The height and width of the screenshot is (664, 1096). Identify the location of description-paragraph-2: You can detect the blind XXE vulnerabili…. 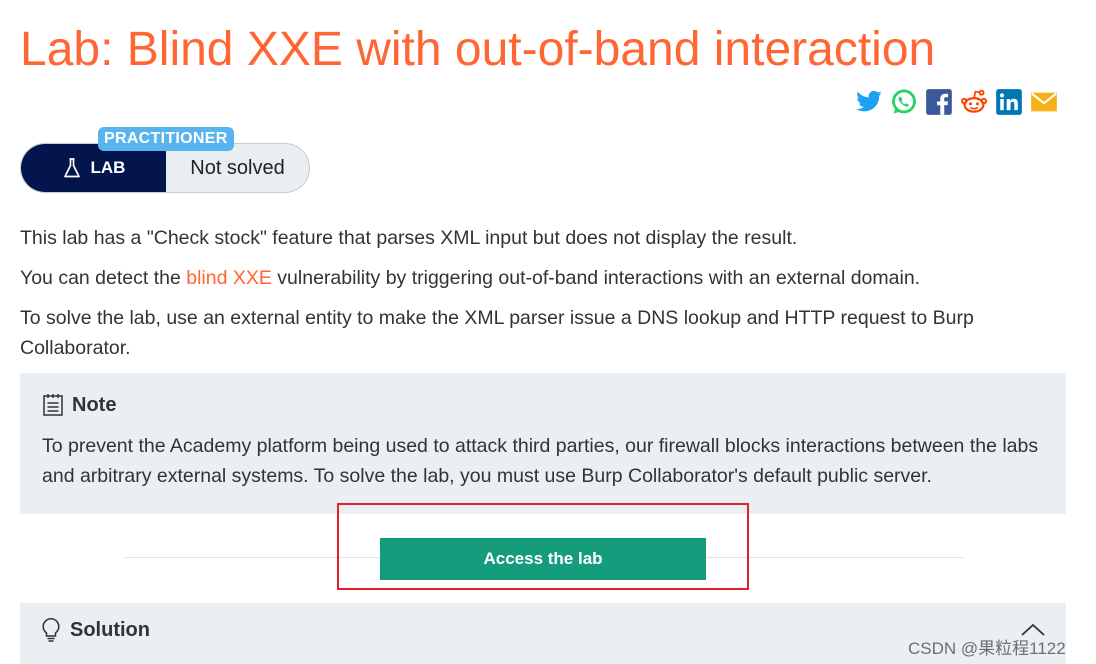
(540, 278).